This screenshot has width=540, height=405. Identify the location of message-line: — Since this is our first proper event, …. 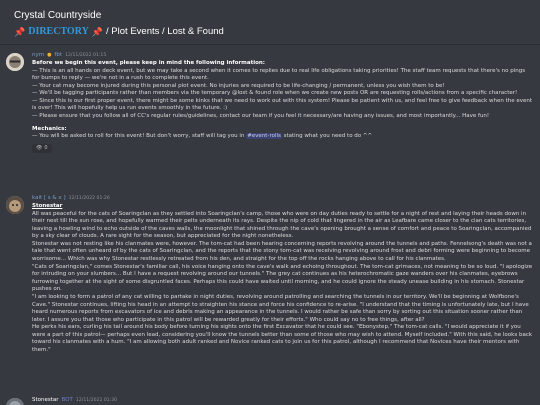
(282, 104).